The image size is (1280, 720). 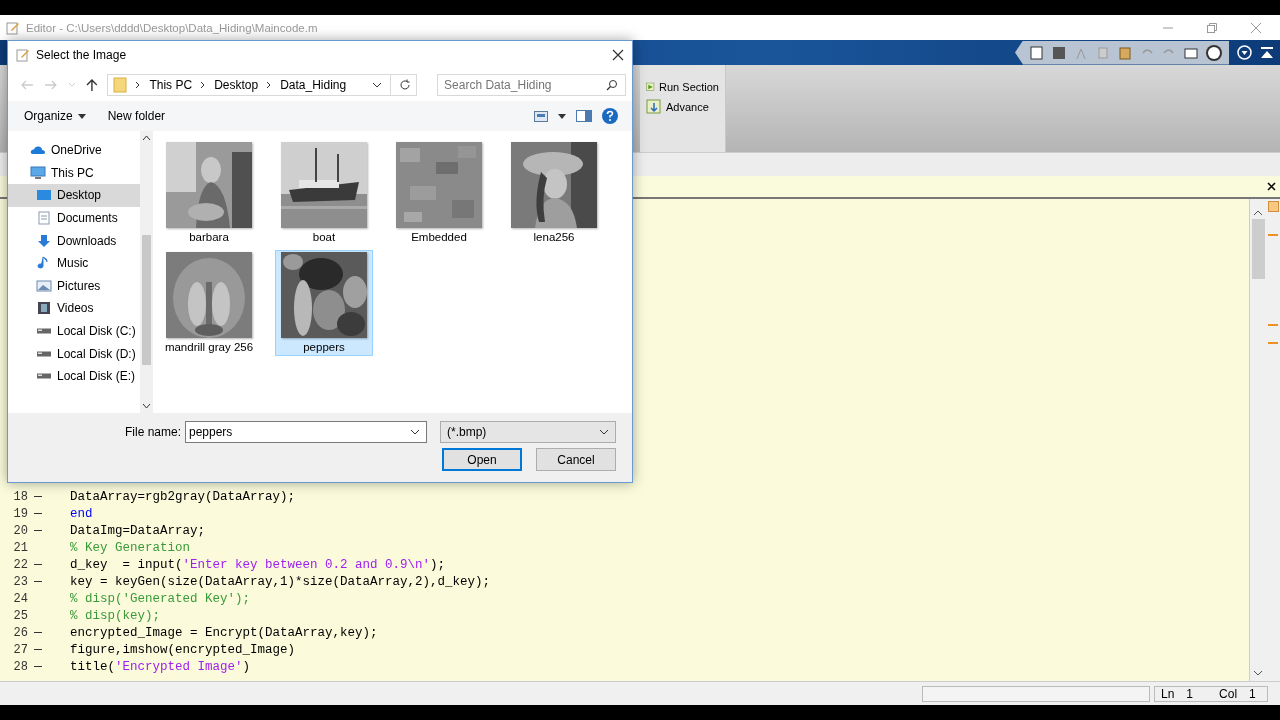 I want to click on editor-app-icon, so click(x=13, y=27).